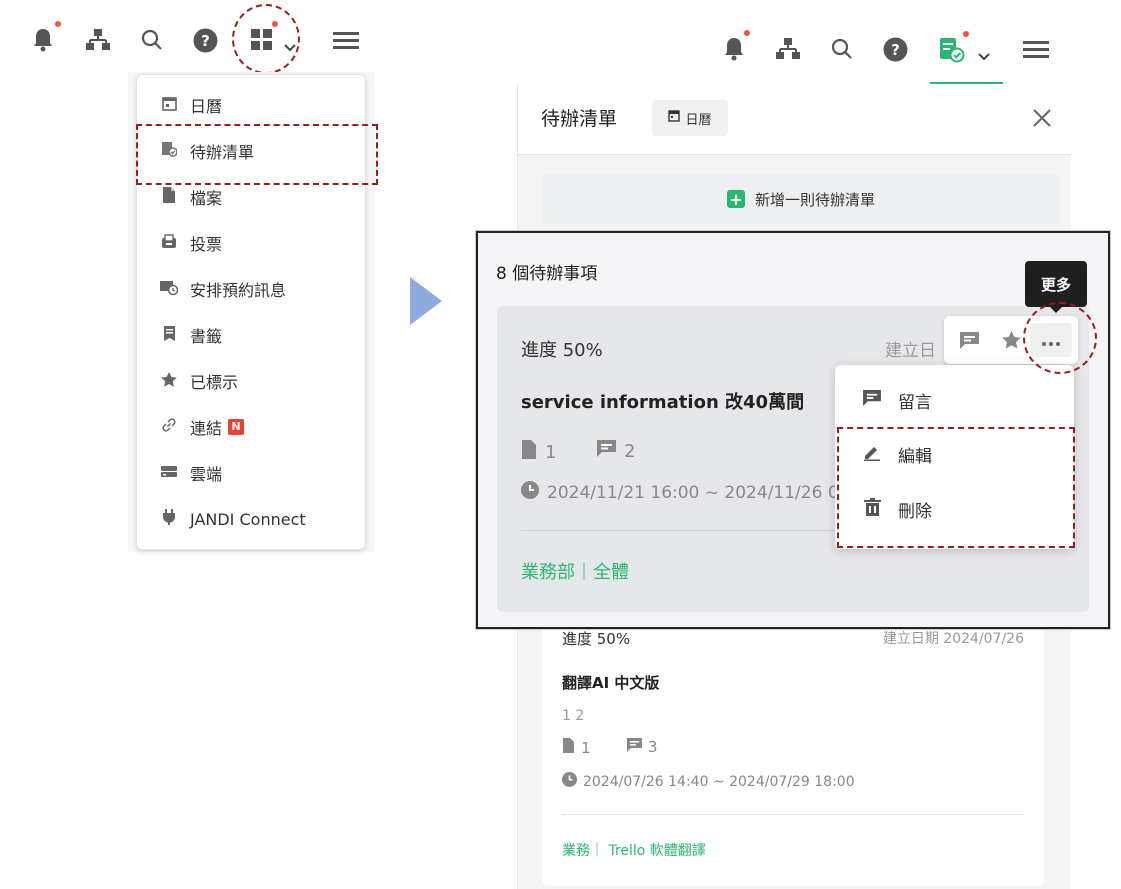  What do you see at coordinates (794, 119) in the screenshot?
I see `panel-header: 待辦清單 日曆` at bounding box center [794, 119].